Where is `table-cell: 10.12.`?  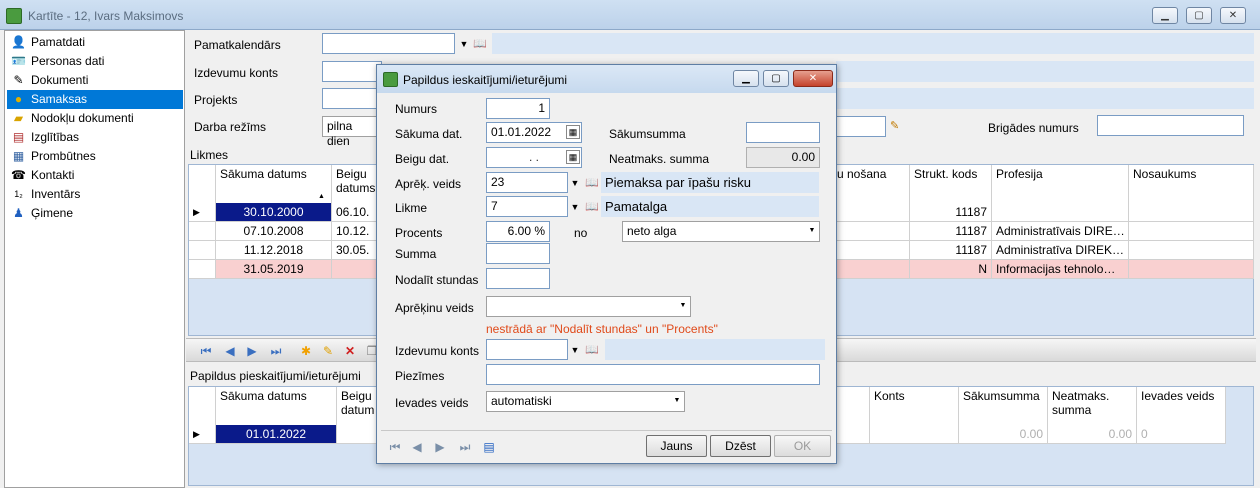
table-cell: 10.12. is located at coordinates (357, 231).